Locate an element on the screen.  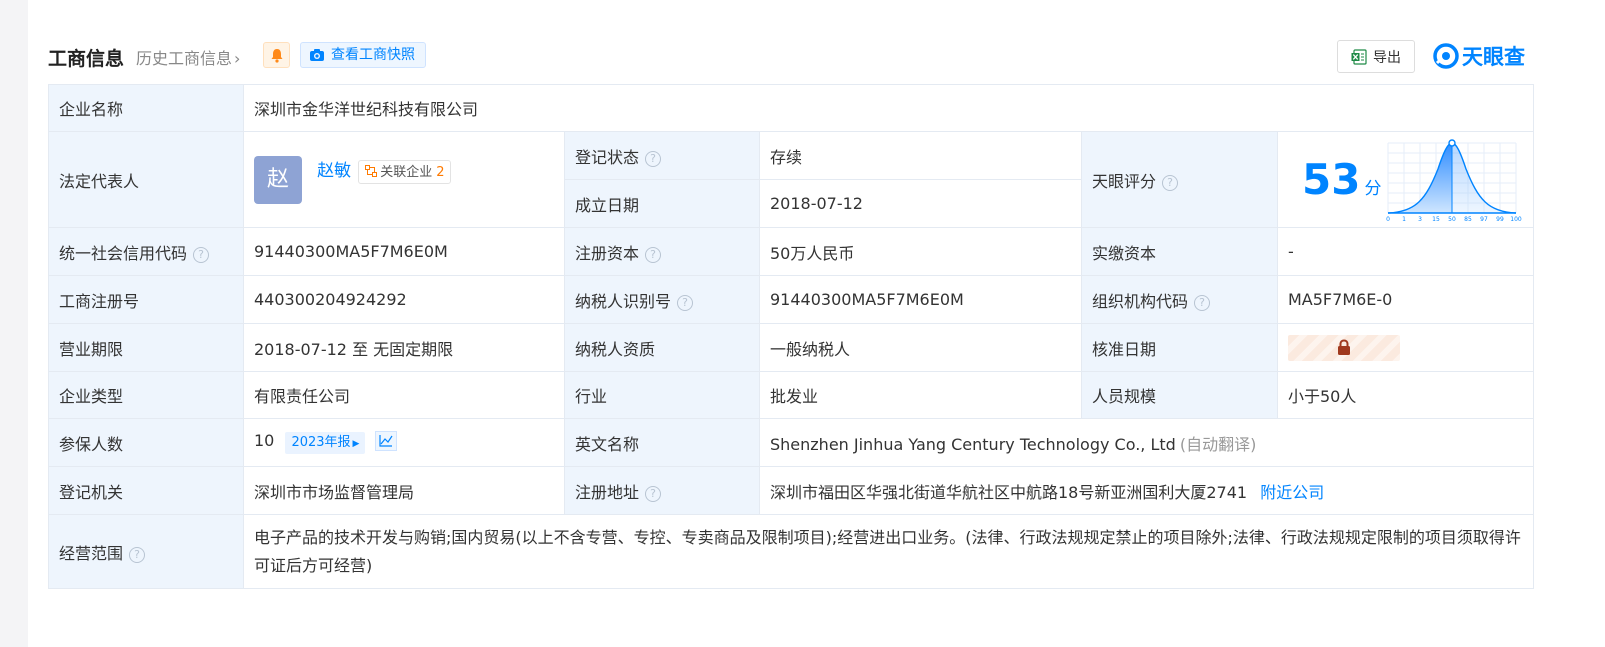
paid-capital-label: 实缴资本 is located at coordinates (1179, 251).